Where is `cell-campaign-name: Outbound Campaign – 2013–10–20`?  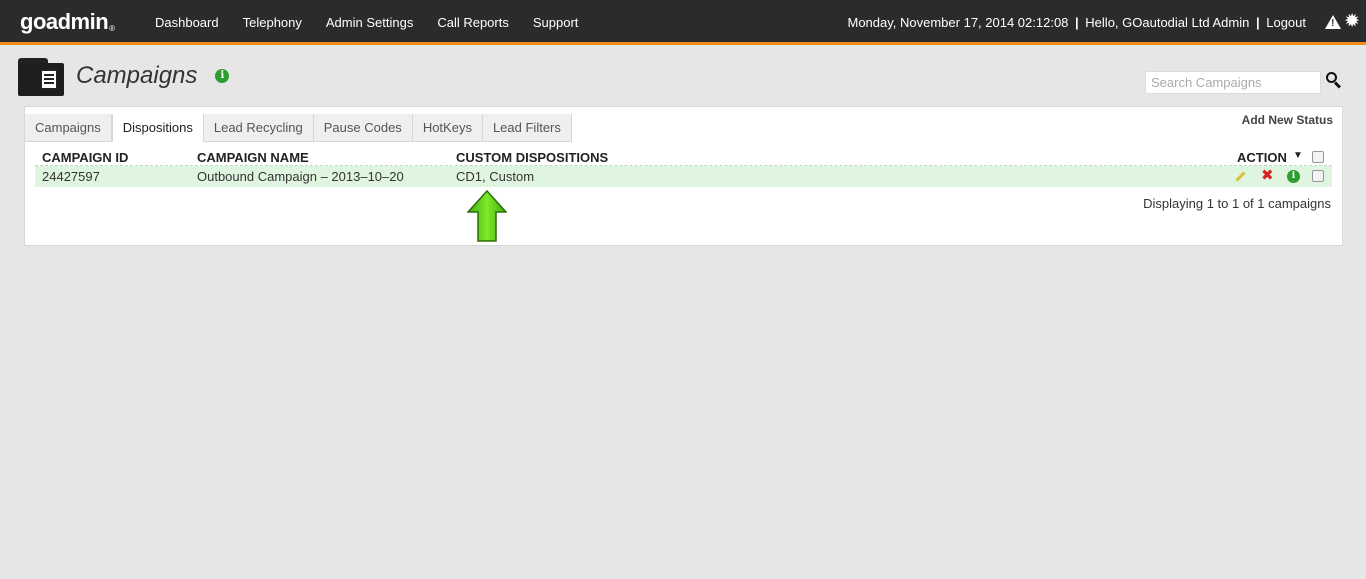 cell-campaign-name: Outbound Campaign – 2013–10–20 is located at coordinates (300, 176).